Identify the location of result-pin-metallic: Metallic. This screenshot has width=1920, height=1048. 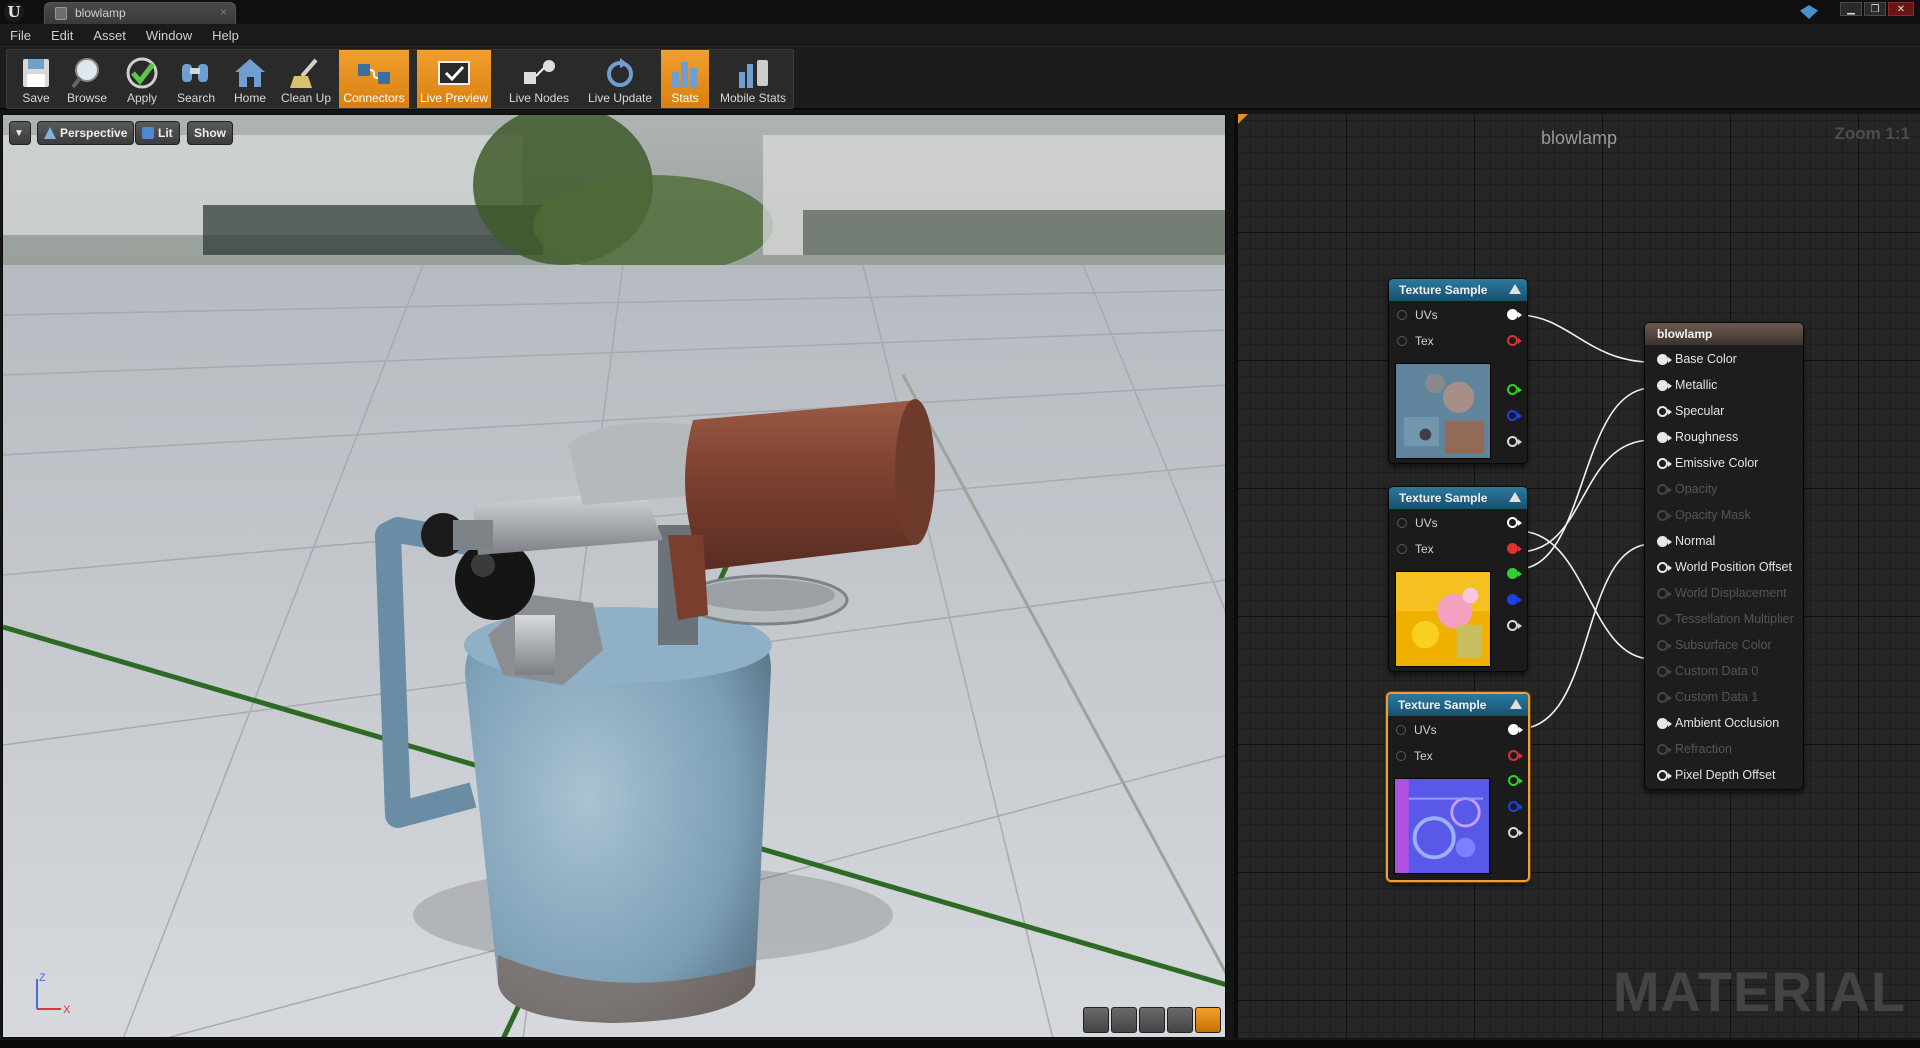
(1724, 385).